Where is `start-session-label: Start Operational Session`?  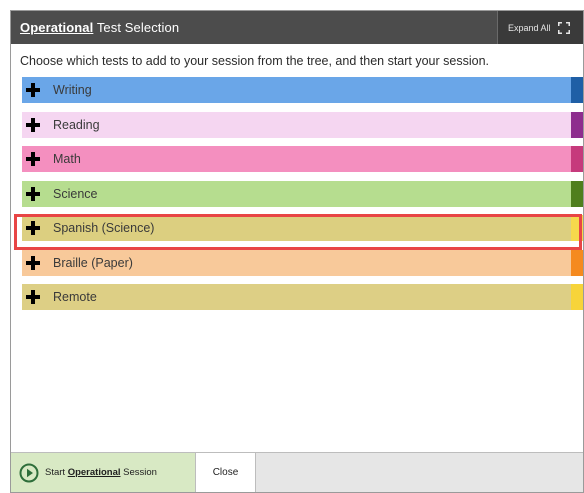
start-session-label: Start Operational Session is located at coordinates (101, 472).